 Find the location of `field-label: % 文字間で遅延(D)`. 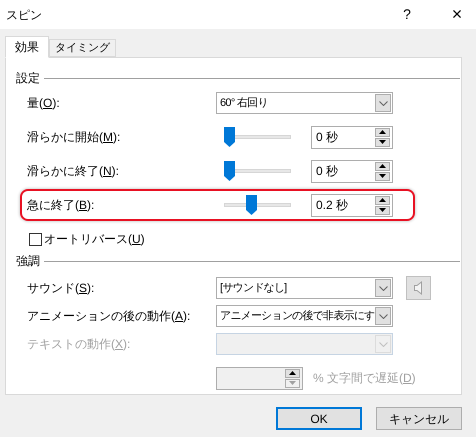

field-label: % 文字間で遅延(D) is located at coordinates (364, 378).